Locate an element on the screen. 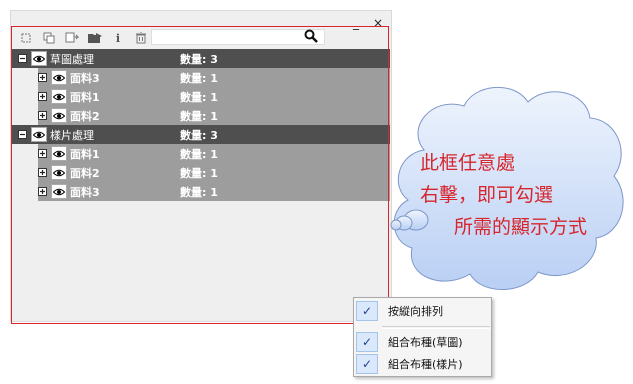 This screenshot has height=384, width=633. menu-item-vertical-arrange: ✓ 按縱向排列 is located at coordinates (422, 311).